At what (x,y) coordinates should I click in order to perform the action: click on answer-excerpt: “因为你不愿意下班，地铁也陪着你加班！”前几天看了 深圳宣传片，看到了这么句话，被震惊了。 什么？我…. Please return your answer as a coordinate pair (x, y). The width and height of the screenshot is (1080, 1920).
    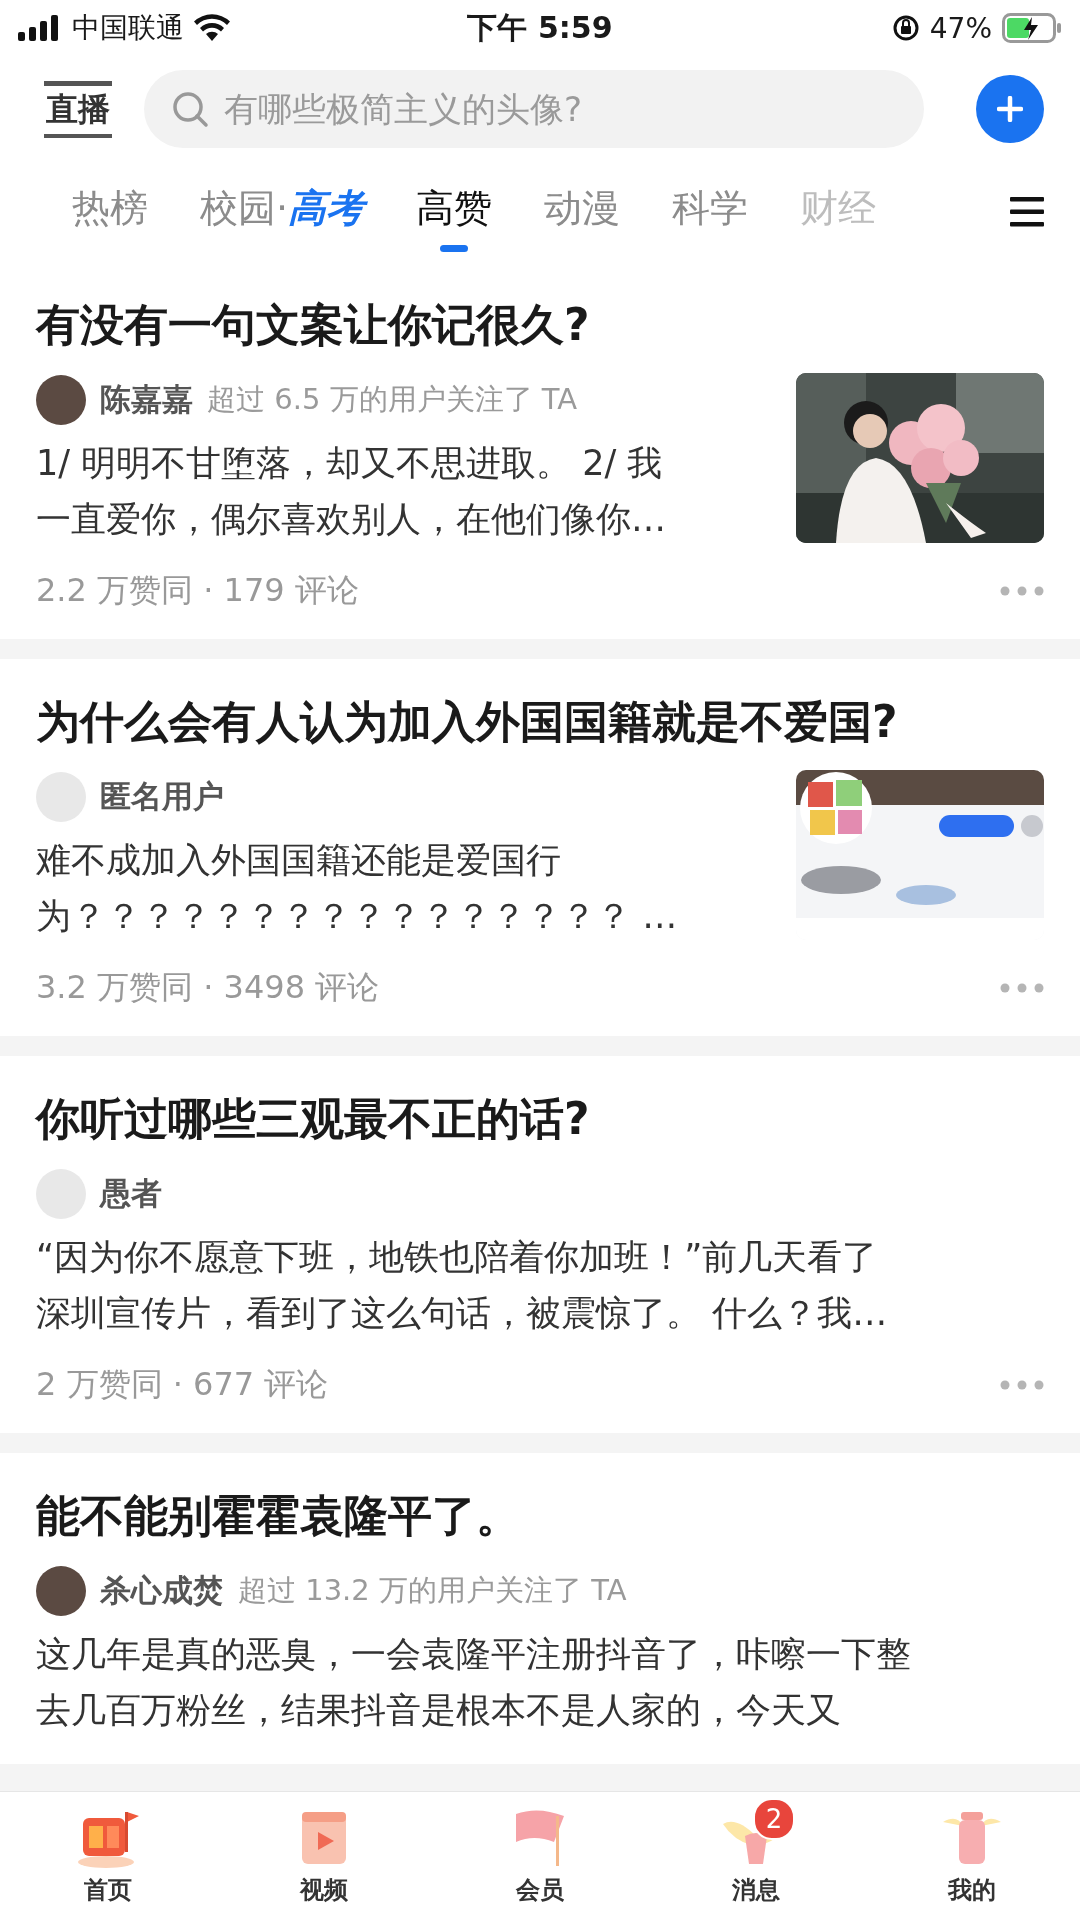
    Looking at the image, I should click on (540, 1285).